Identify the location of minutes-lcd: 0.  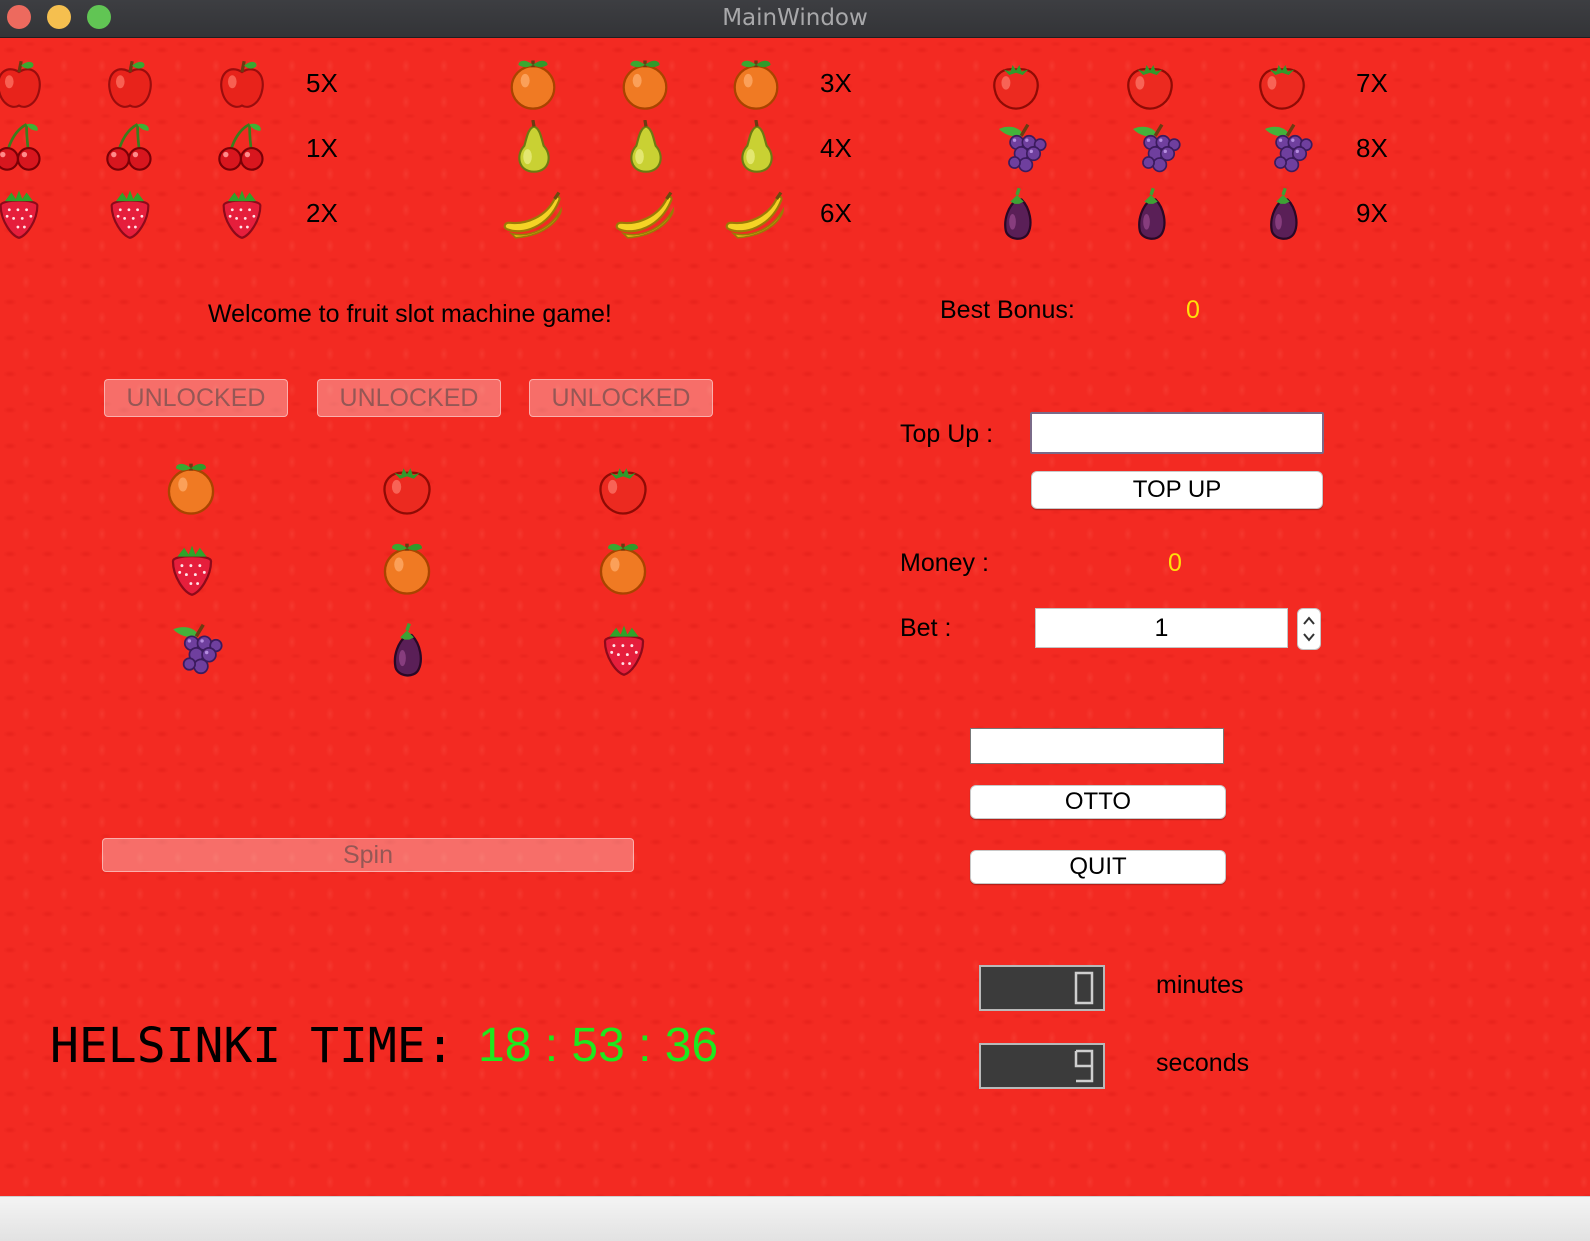
(1042, 988).